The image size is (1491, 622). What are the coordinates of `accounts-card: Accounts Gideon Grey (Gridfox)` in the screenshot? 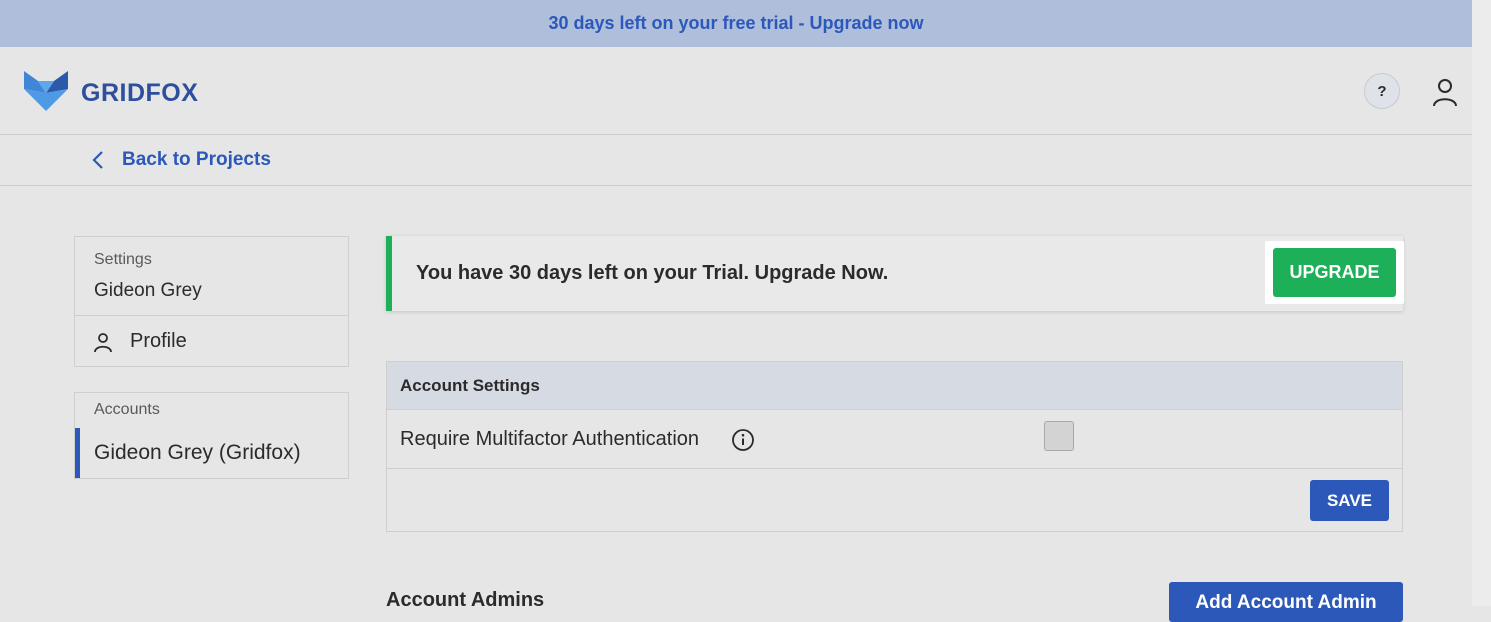 It's located at (211, 435).